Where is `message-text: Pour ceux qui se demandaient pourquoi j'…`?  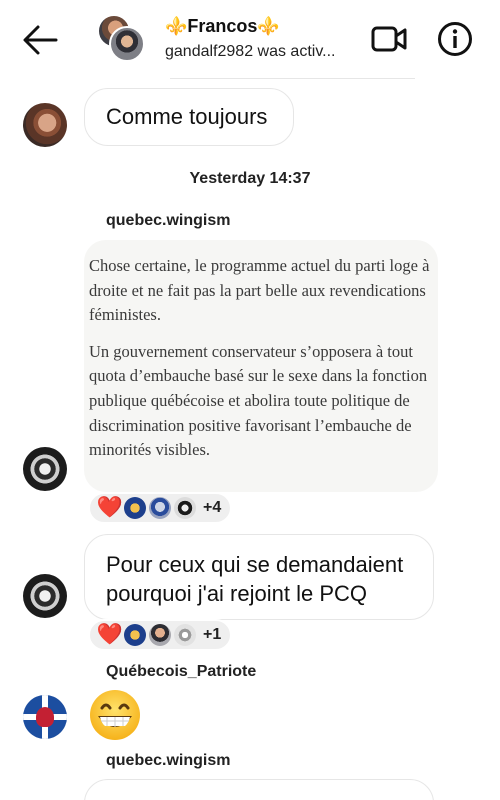 message-text: Pour ceux qui se demandaient pourquoi j'… is located at coordinates (255, 579).